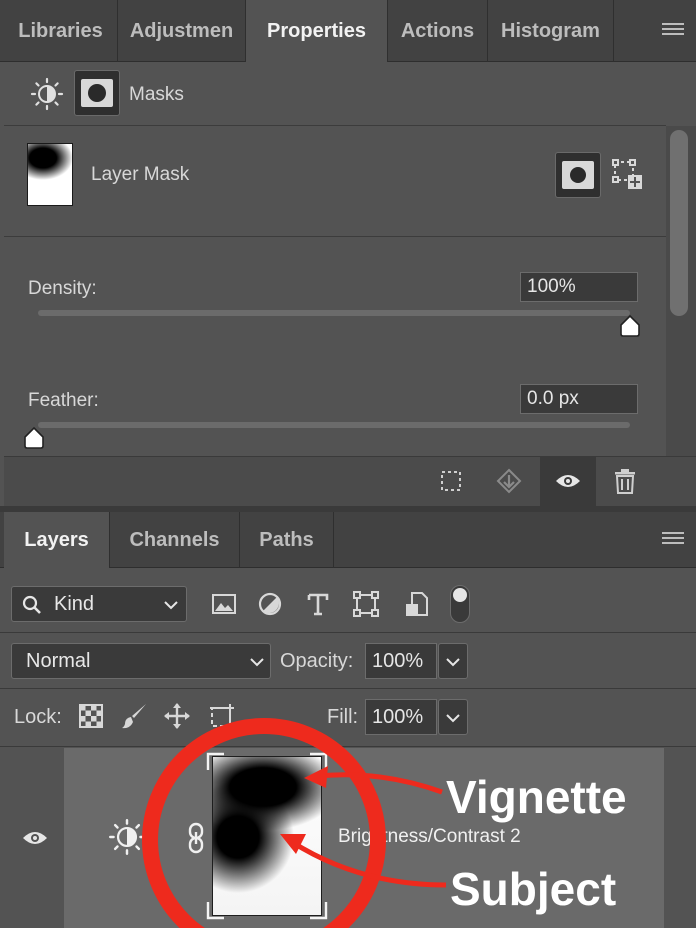 The height and width of the screenshot is (928, 696). I want to click on opacity-label: Opacity:, so click(317, 661).